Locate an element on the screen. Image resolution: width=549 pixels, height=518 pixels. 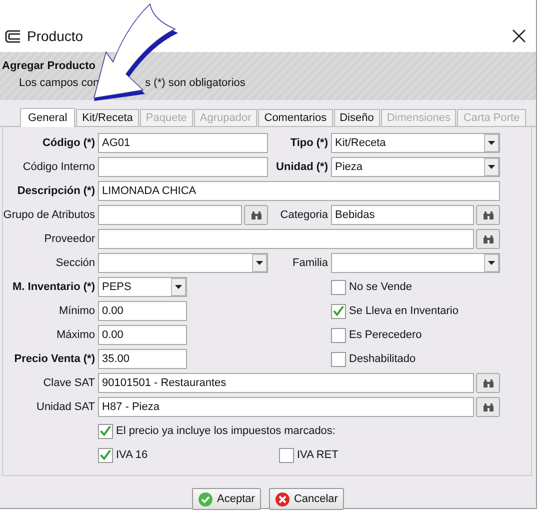
text-field: 90101501 - Restaurantes is located at coordinates (286, 383).